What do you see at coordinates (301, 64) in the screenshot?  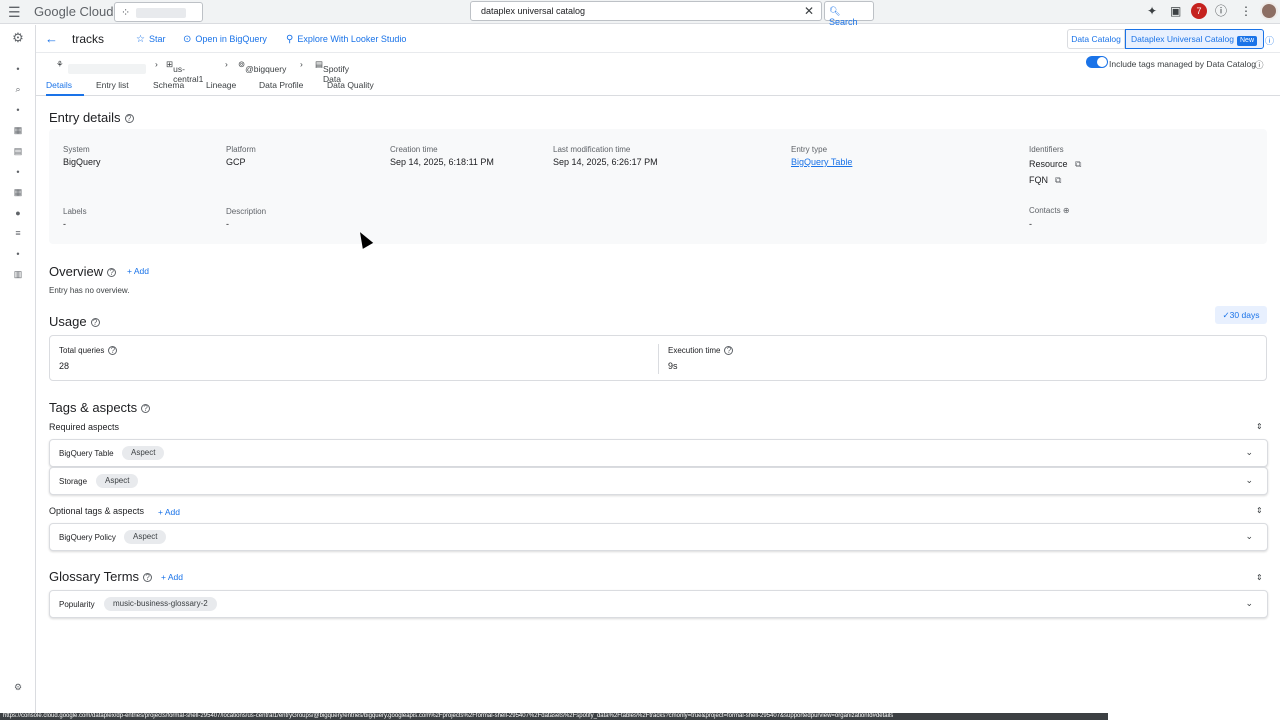 I see `chevron-right-icon: ›` at bounding box center [301, 64].